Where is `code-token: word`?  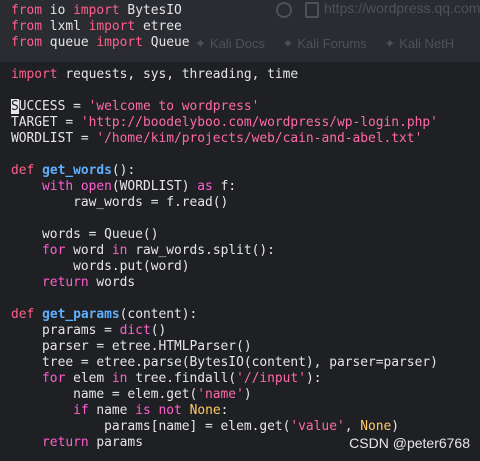
code-token: word is located at coordinates (88, 250).